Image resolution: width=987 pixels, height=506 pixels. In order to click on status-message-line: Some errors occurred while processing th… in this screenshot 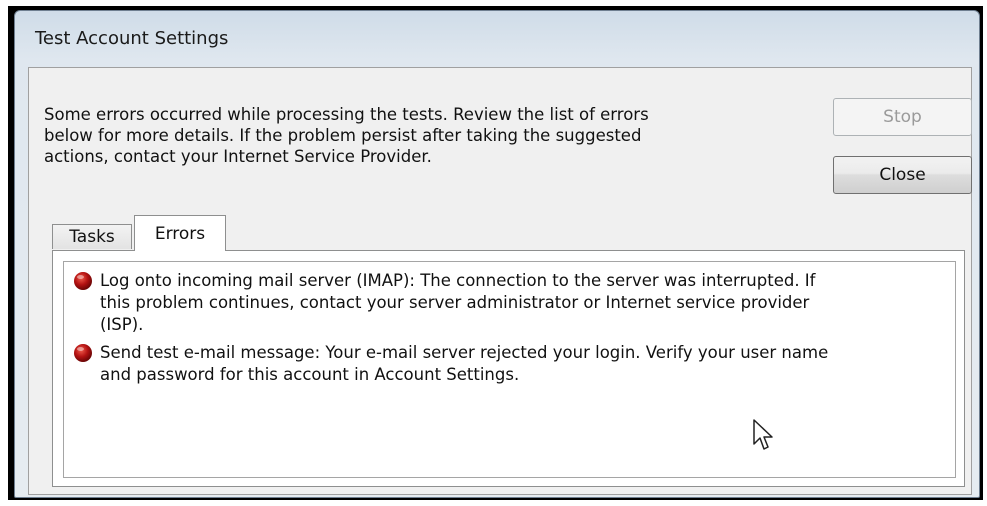, I will do `click(346, 114)`.